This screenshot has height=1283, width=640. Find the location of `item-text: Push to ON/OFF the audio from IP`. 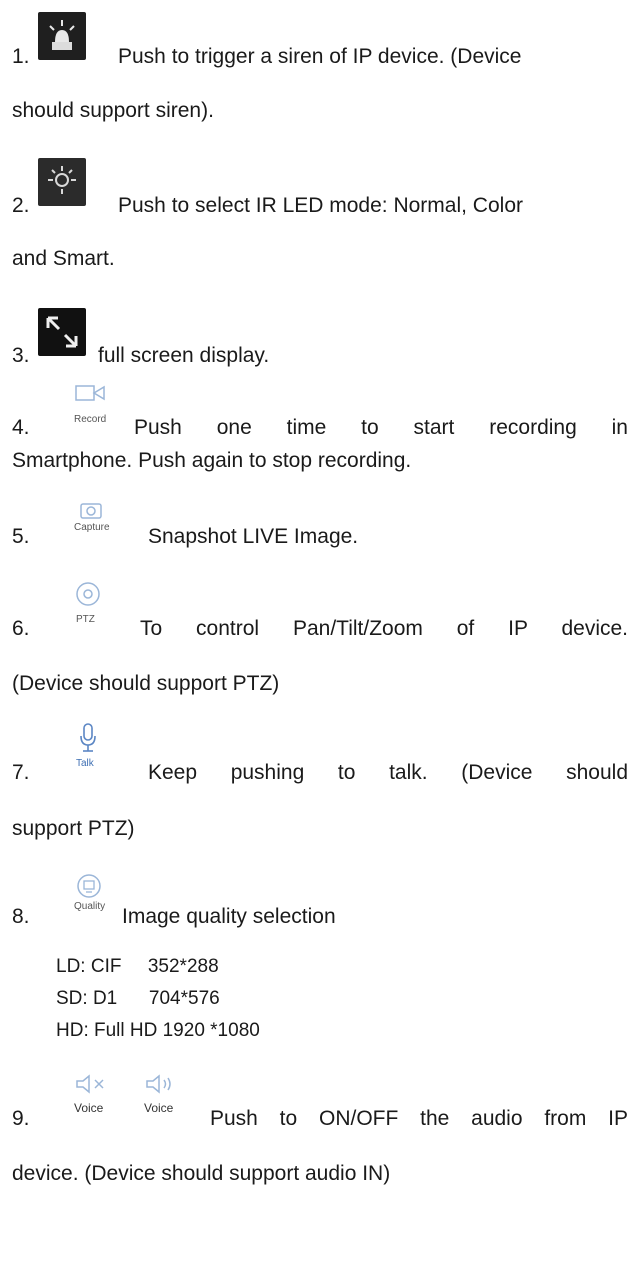

item-text: Push to ON/OFF the audio from IP is located at coordinates (419, 1118).